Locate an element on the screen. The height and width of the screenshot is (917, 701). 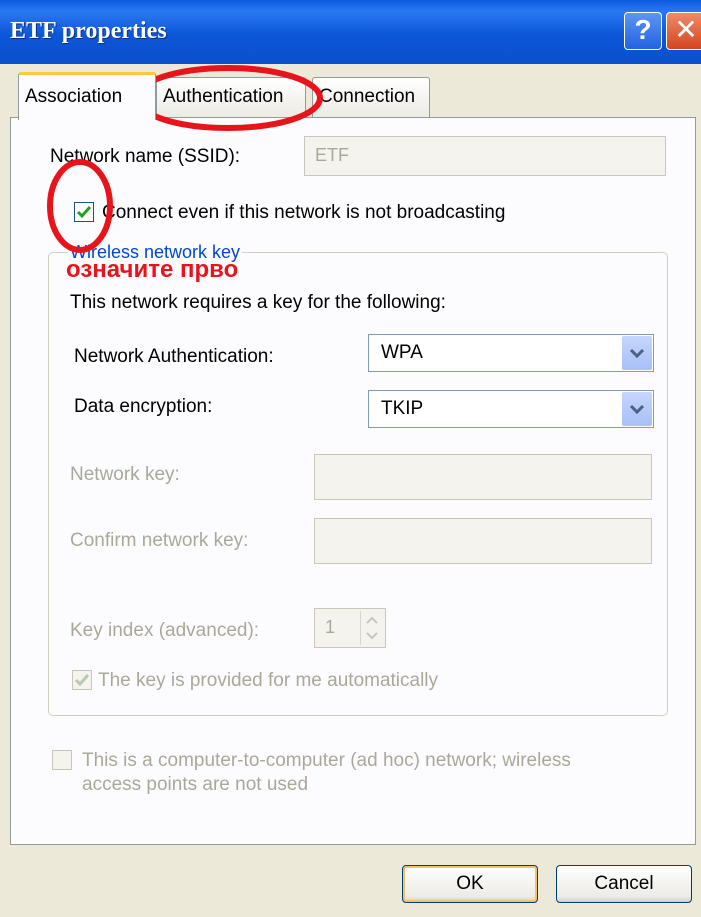
tab-authentication: Authentication is located at coordinates (231, 97).